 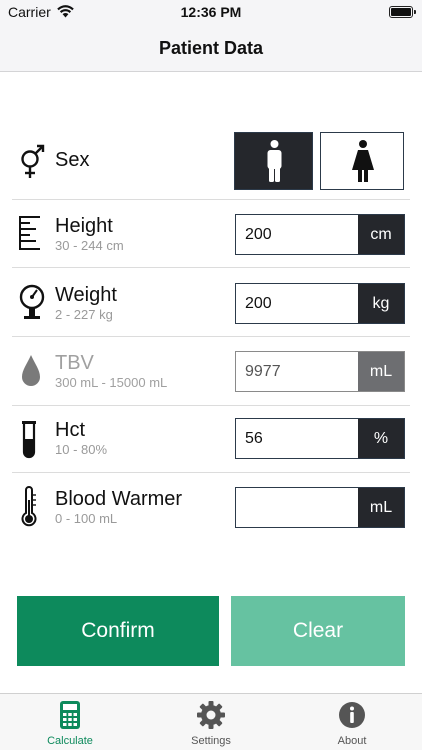 I want to click on navigation-bar: Patient Data, so click(x=211, y=48).